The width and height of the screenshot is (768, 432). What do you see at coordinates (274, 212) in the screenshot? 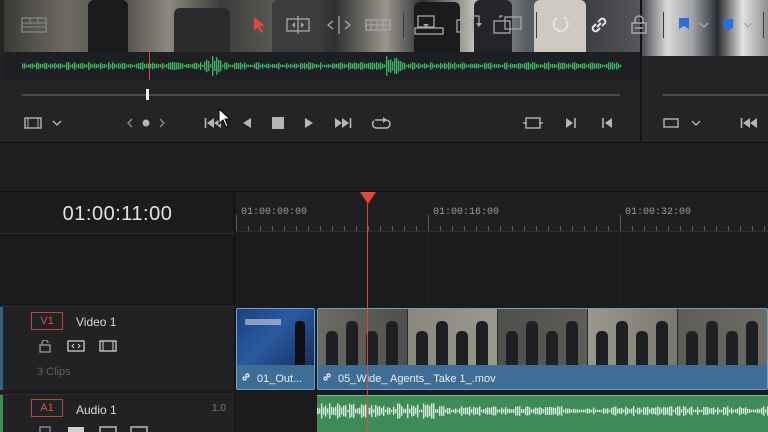
I see `ruler-label-0: 01:00:00:00` at bounding box center [274, 212].